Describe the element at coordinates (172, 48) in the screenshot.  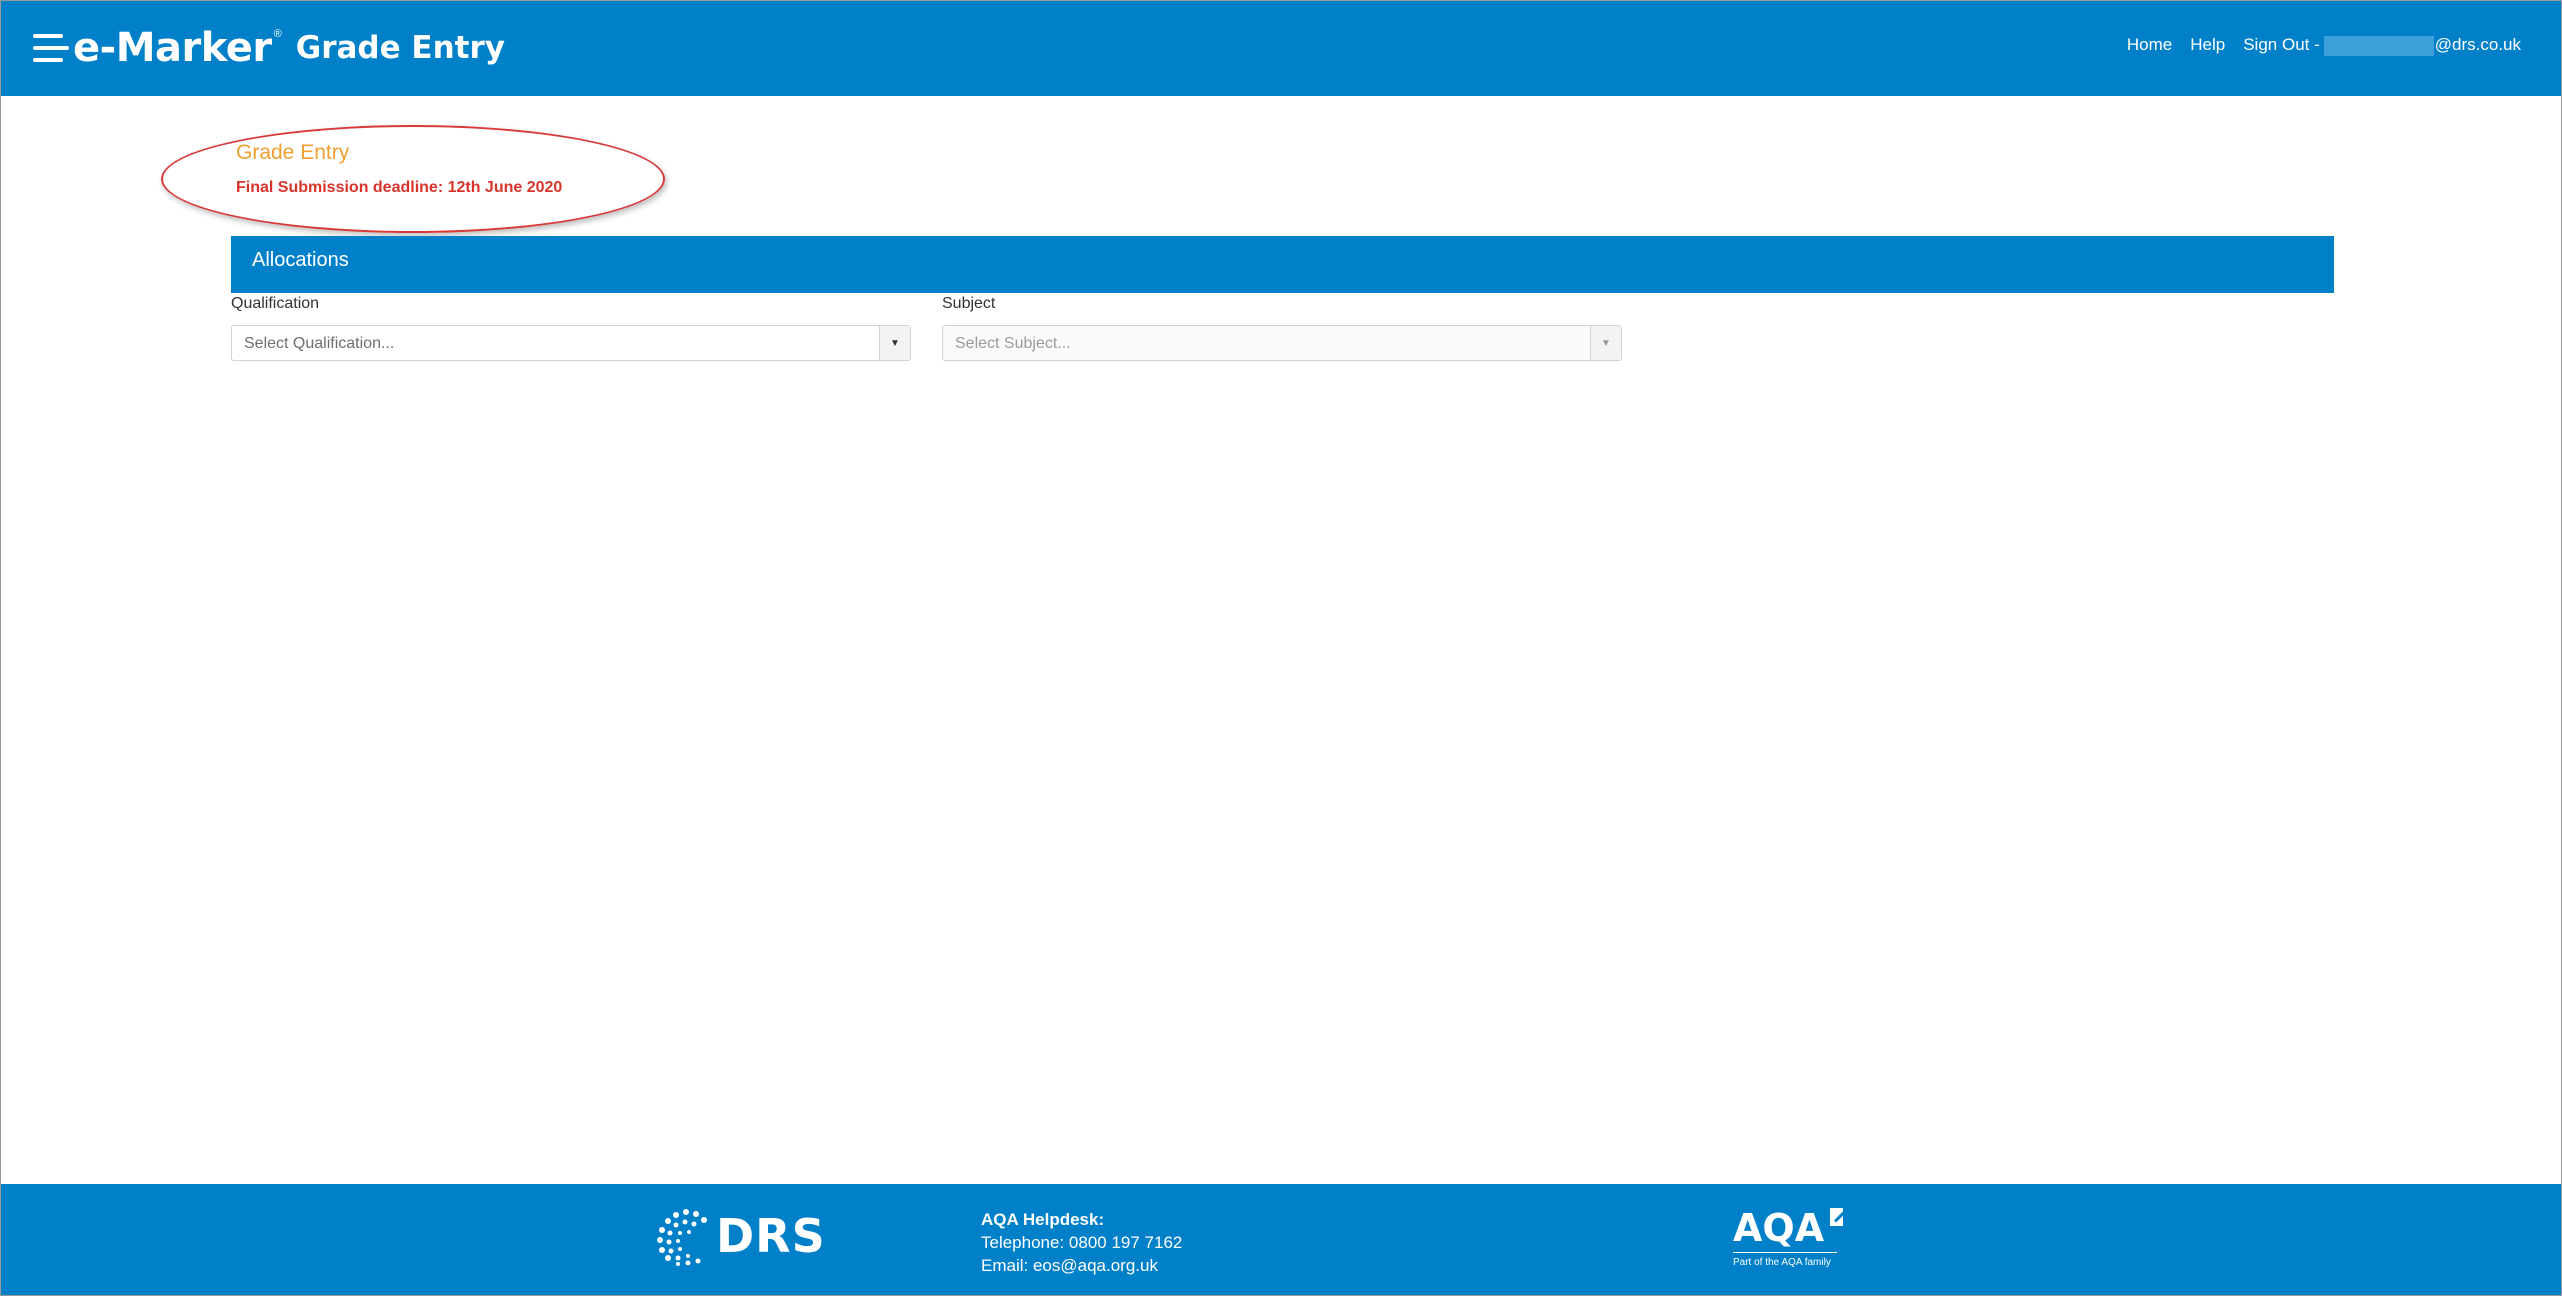
I see `brand-name: e-Marker` at that location.